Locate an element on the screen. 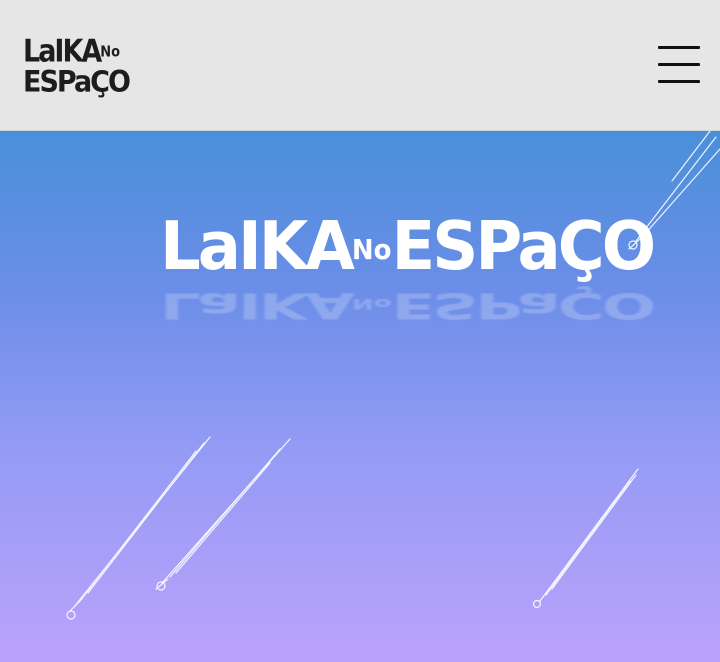 The width and height of the screenshot is (720, 662). reflection-no: No is located at coordinates (371, 303).